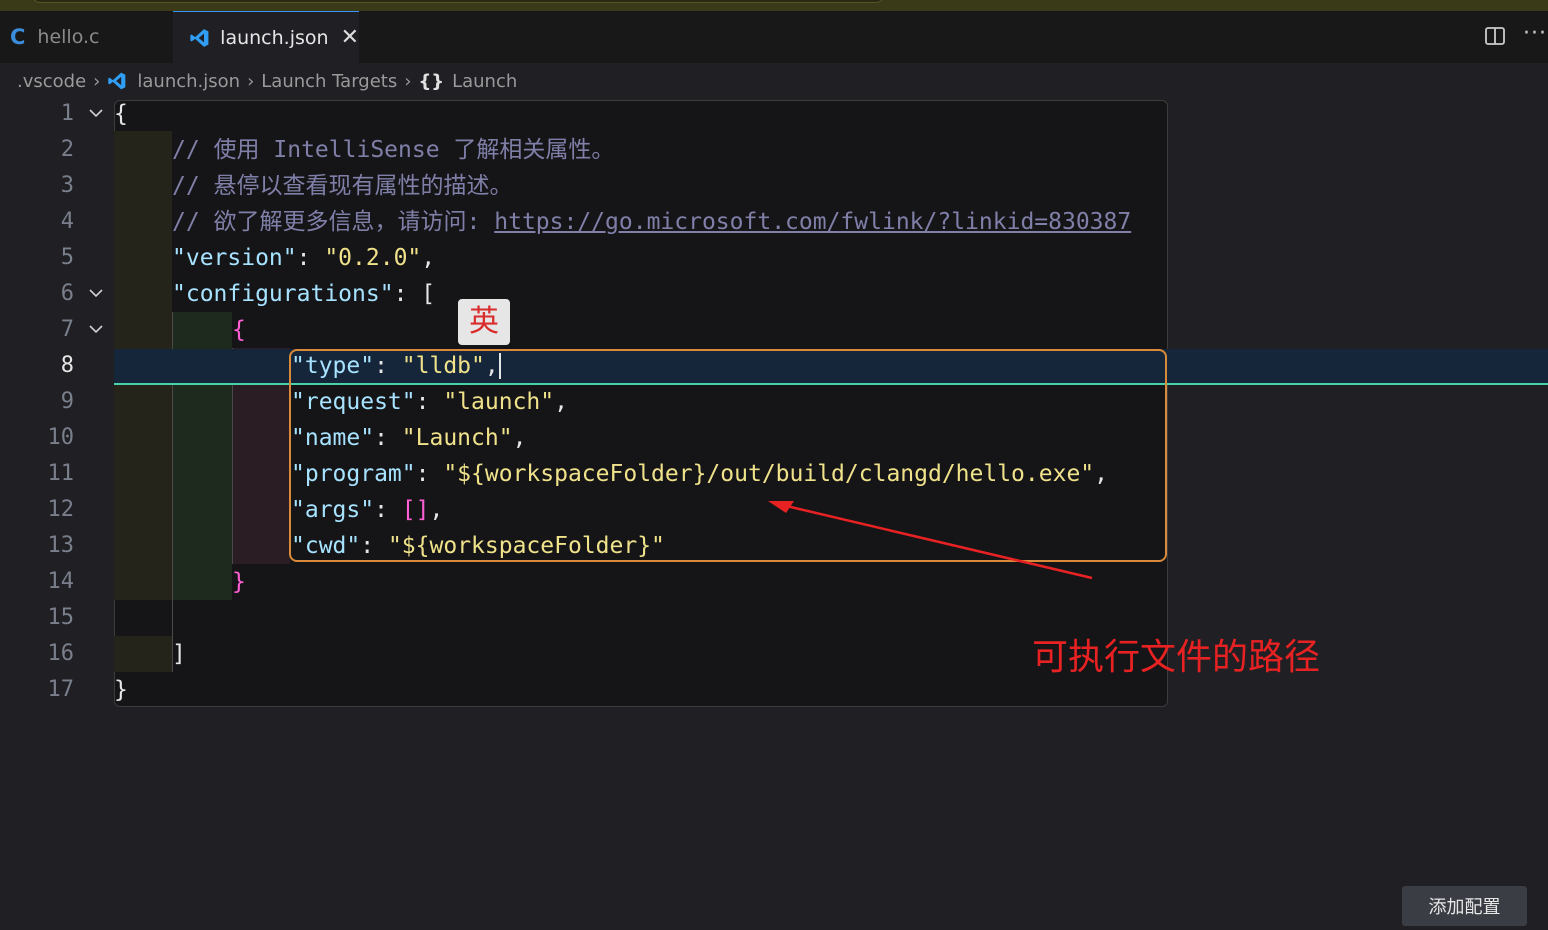 The width and height of the screenshot is (1548, 930). What do you see at coordinates (431, 81) in the screenshot?
I see `braces-icon: {}` at bounding box center [431, 81].